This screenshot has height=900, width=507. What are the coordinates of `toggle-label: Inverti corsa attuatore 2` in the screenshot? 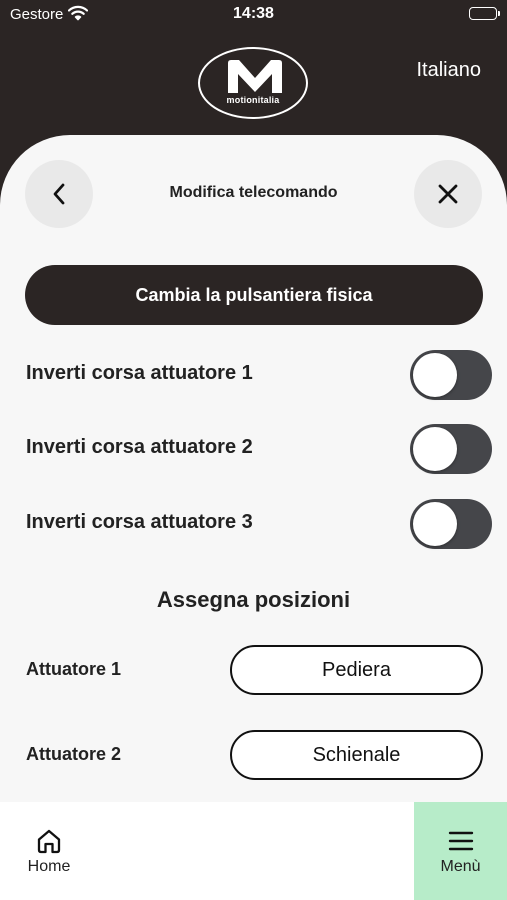 It's located at (139, 447).